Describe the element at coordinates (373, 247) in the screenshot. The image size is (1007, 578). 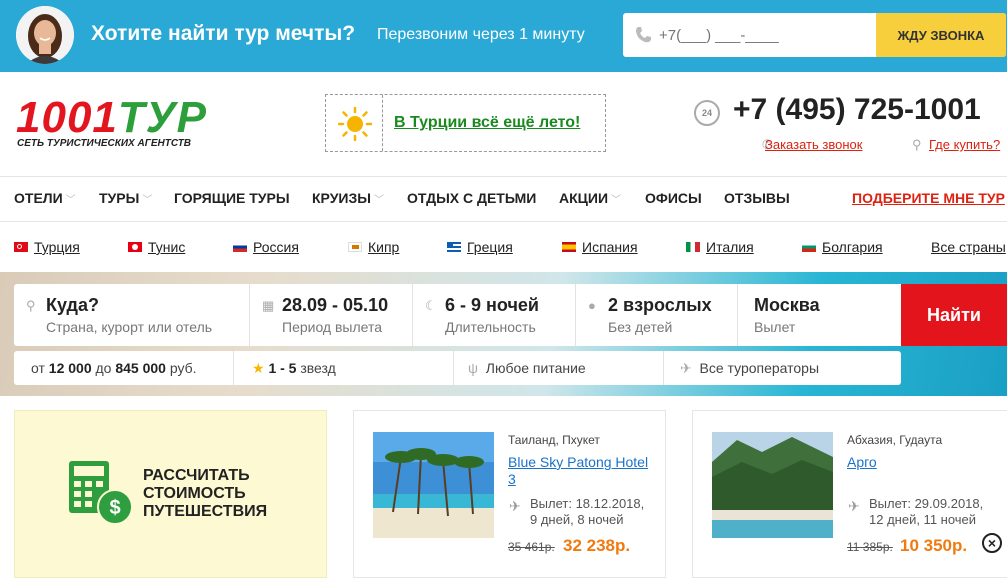
I see `country-cyprus: Кипр` at that location.